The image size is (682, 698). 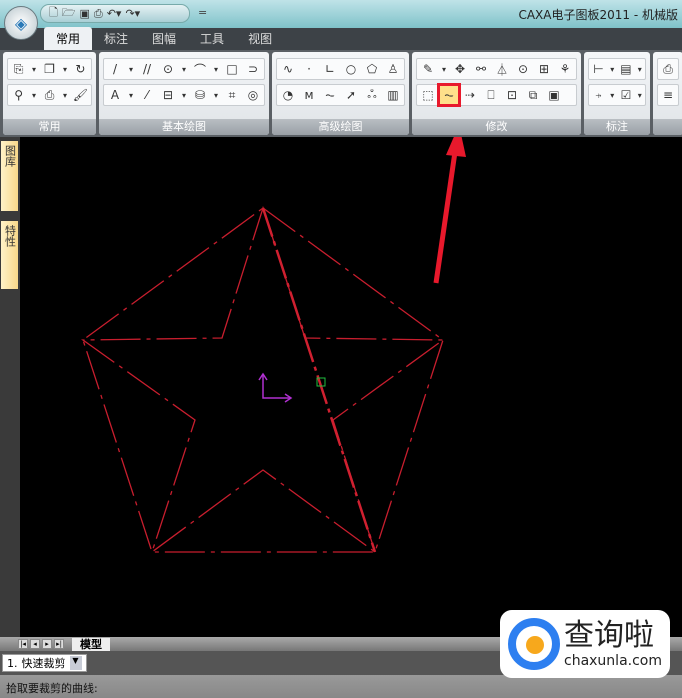 What do you see at coordinates (275, 387) in the screenshot?
I see `ucs-axes` at bounding box center [275, 387].